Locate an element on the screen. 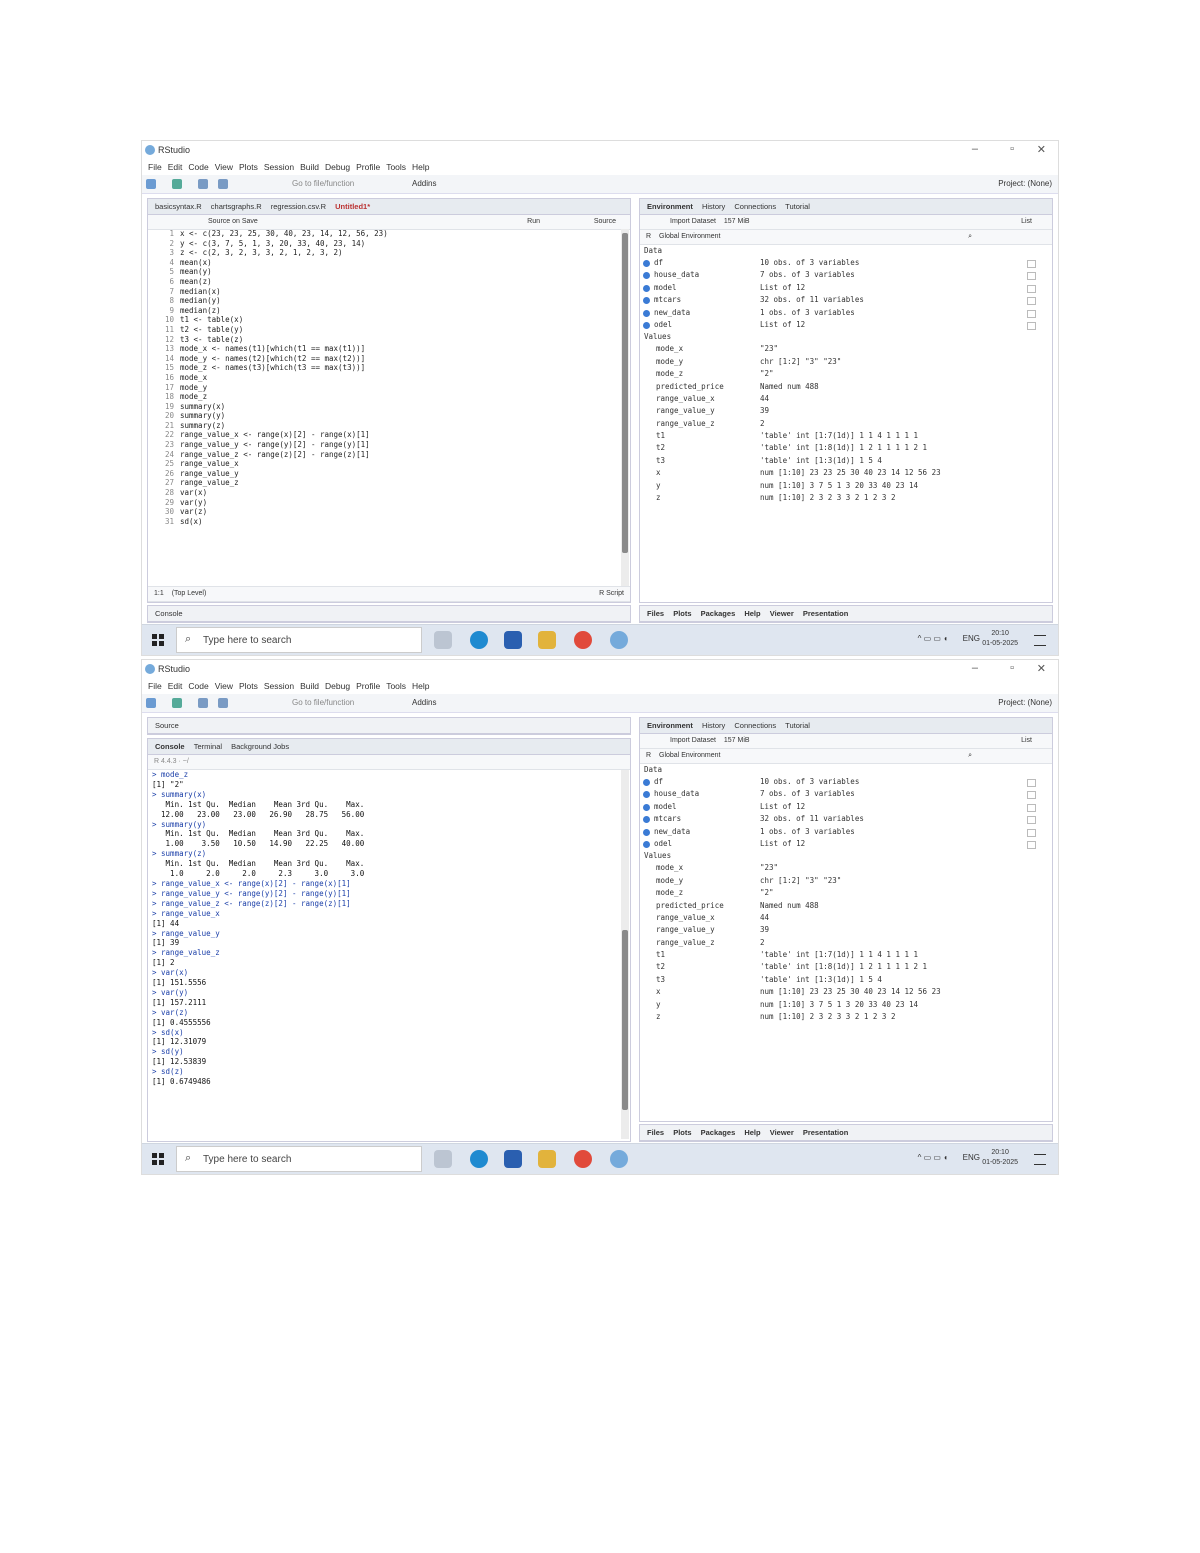 Image resolution: width=1200 pixels, height=1553 pixels. goto-file-input: Go to file/function is located at coordinates (323, 702).